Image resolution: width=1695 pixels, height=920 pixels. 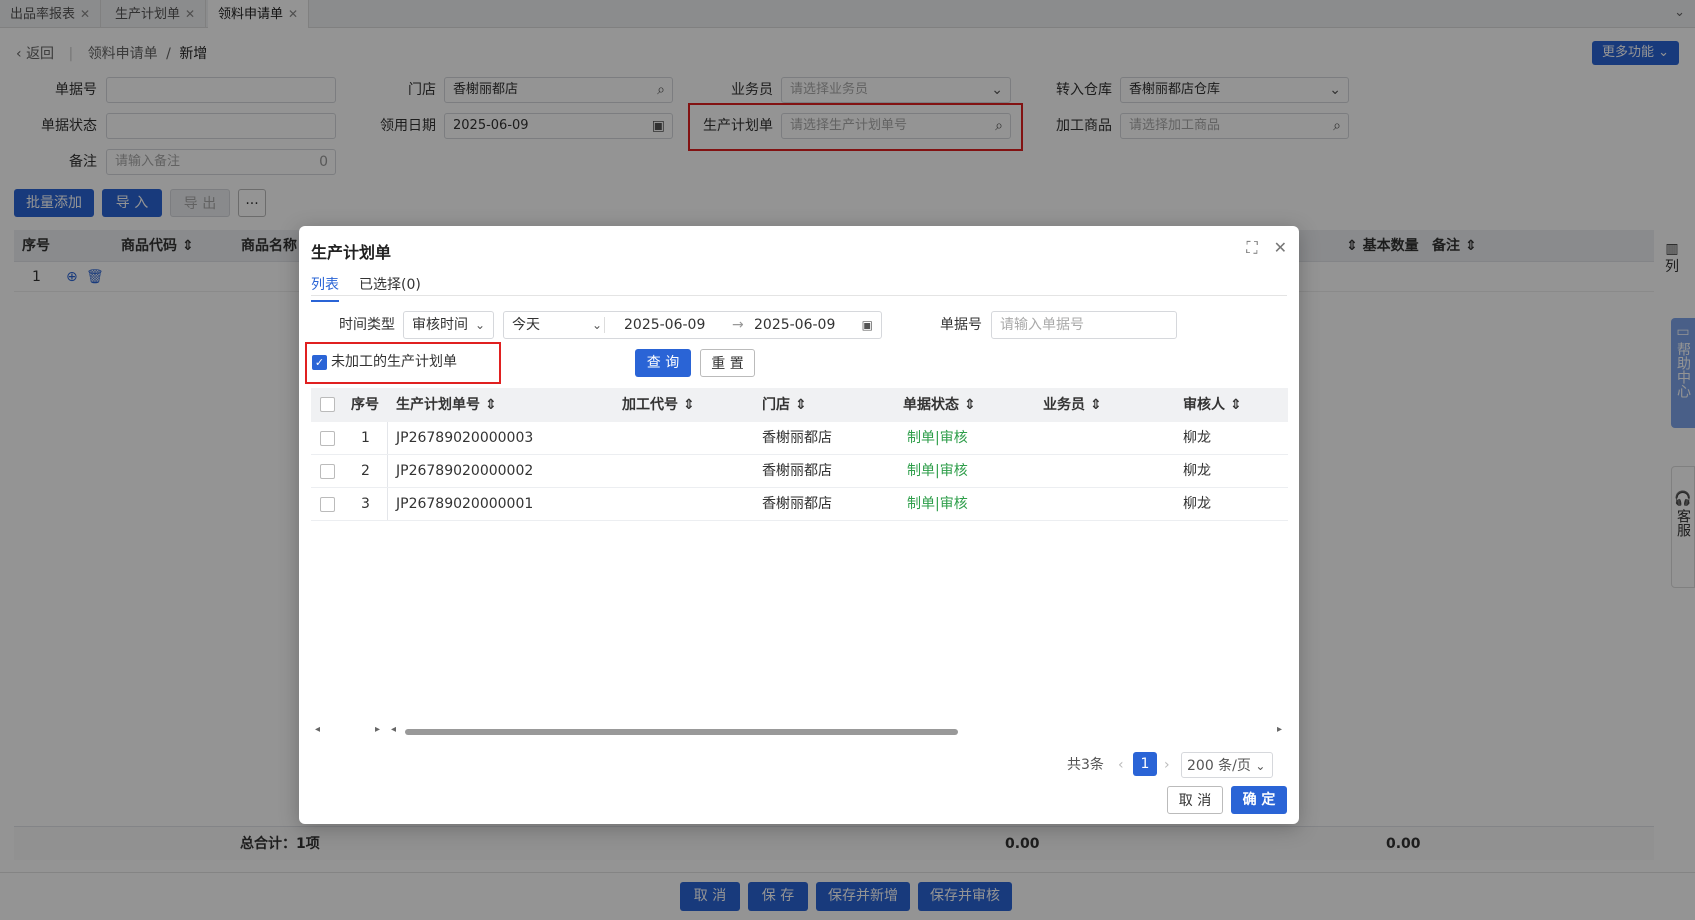 I want to click on dialog-cancel-button: 取 消, so click(x=1195, y=800).